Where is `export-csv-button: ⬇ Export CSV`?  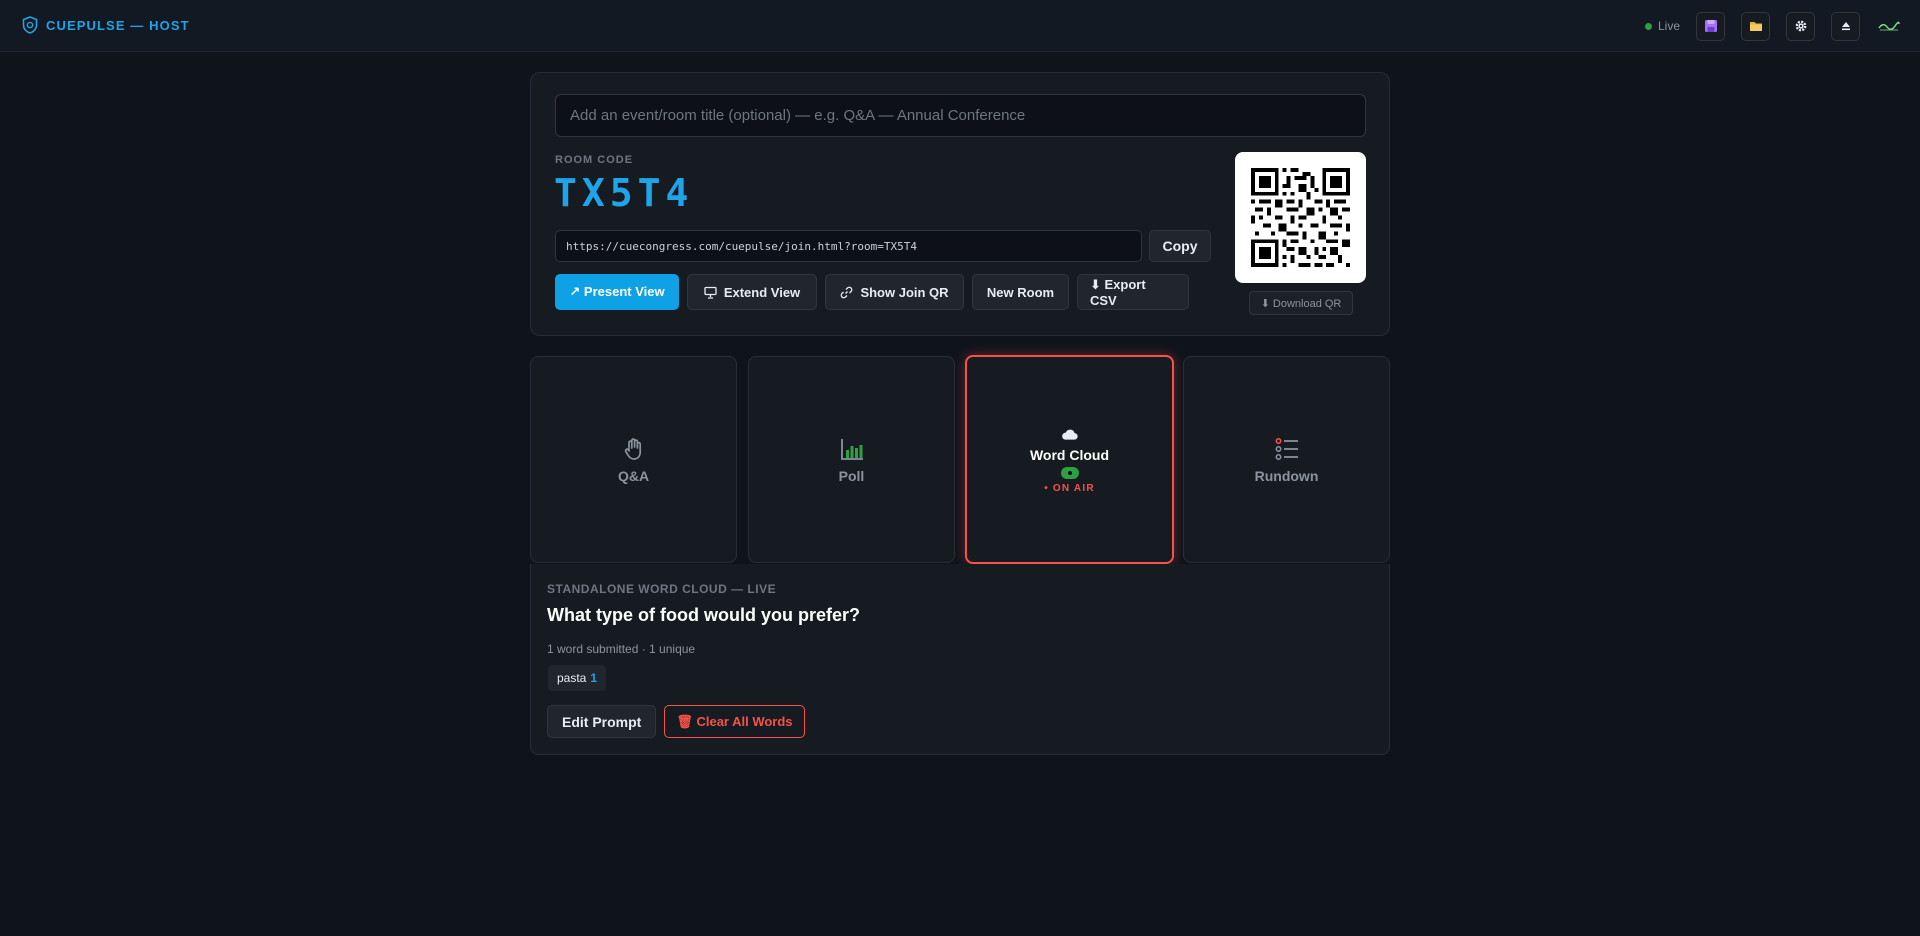 export-csv-button: ⬇ Export CSV is located at coordinates (1133, 292).